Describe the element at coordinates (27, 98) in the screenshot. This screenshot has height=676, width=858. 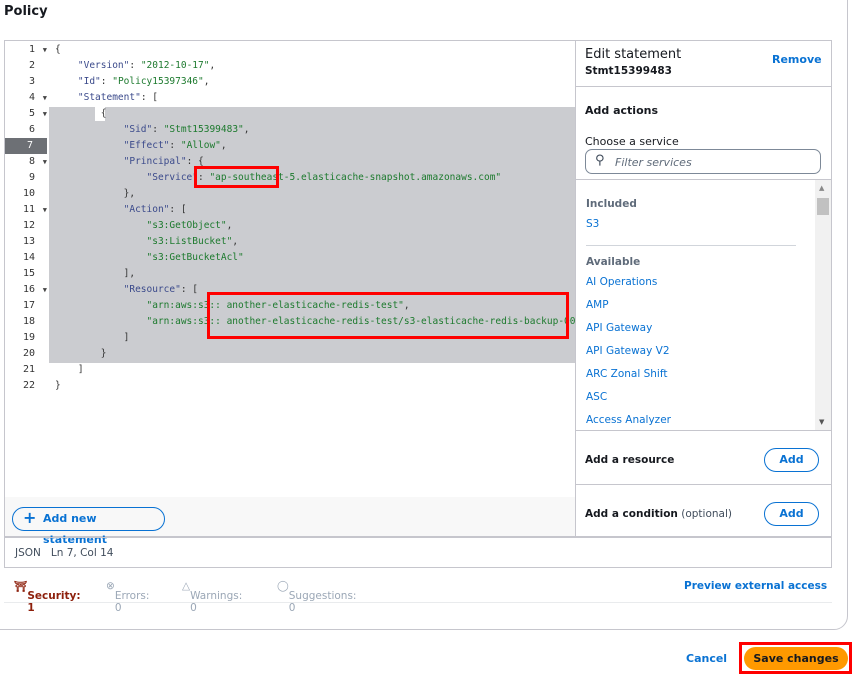
I see `line-number: 4 ▼` at that location.